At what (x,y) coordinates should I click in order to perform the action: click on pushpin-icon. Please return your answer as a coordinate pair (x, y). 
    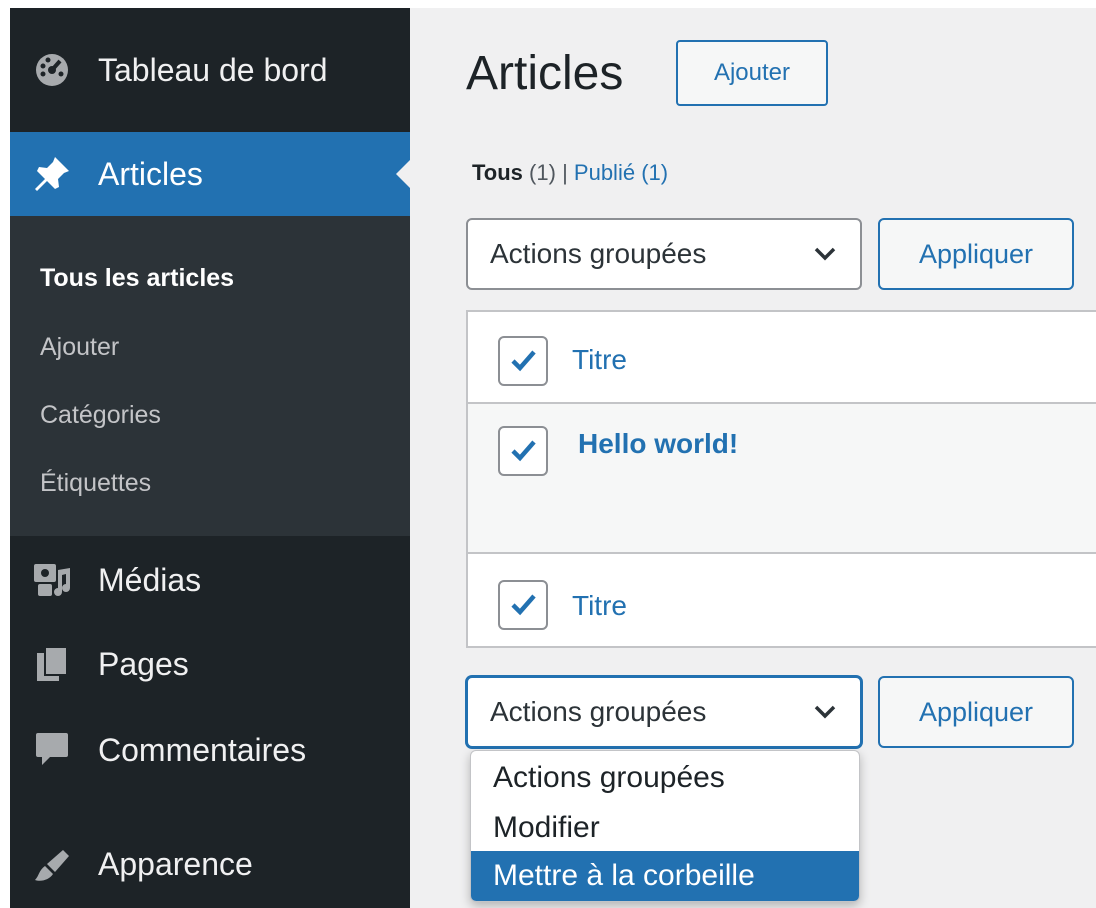
    Looking at the image, I should click on (52, 174).